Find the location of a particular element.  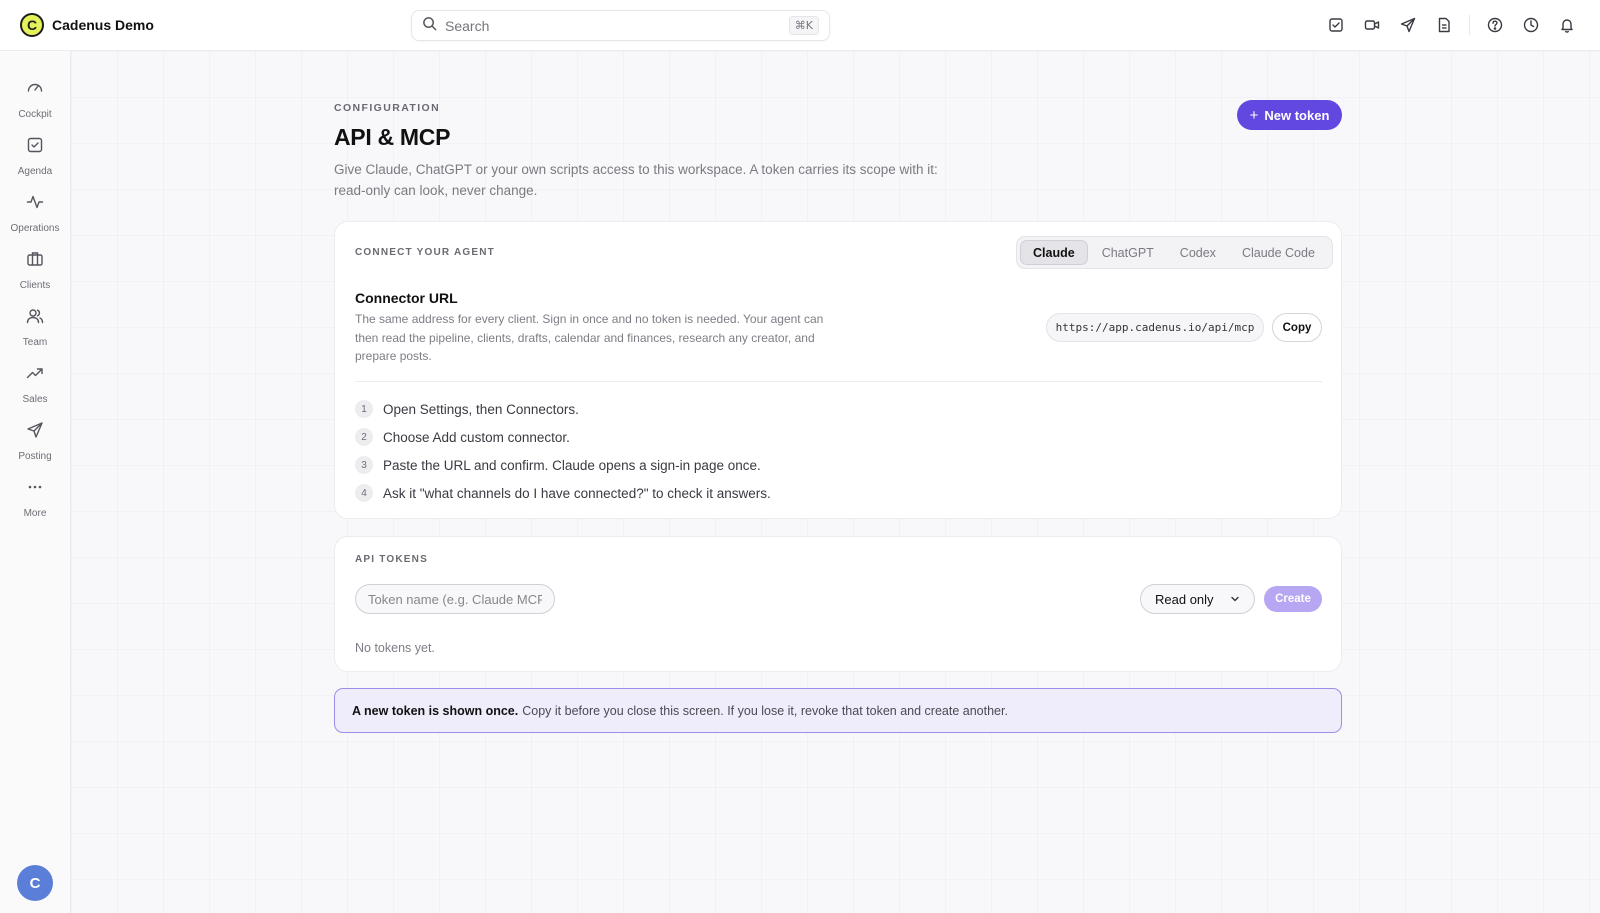

agent-tabs: Claude ChatGPT Codex Claude Code is located at coordinates (1174, 252).